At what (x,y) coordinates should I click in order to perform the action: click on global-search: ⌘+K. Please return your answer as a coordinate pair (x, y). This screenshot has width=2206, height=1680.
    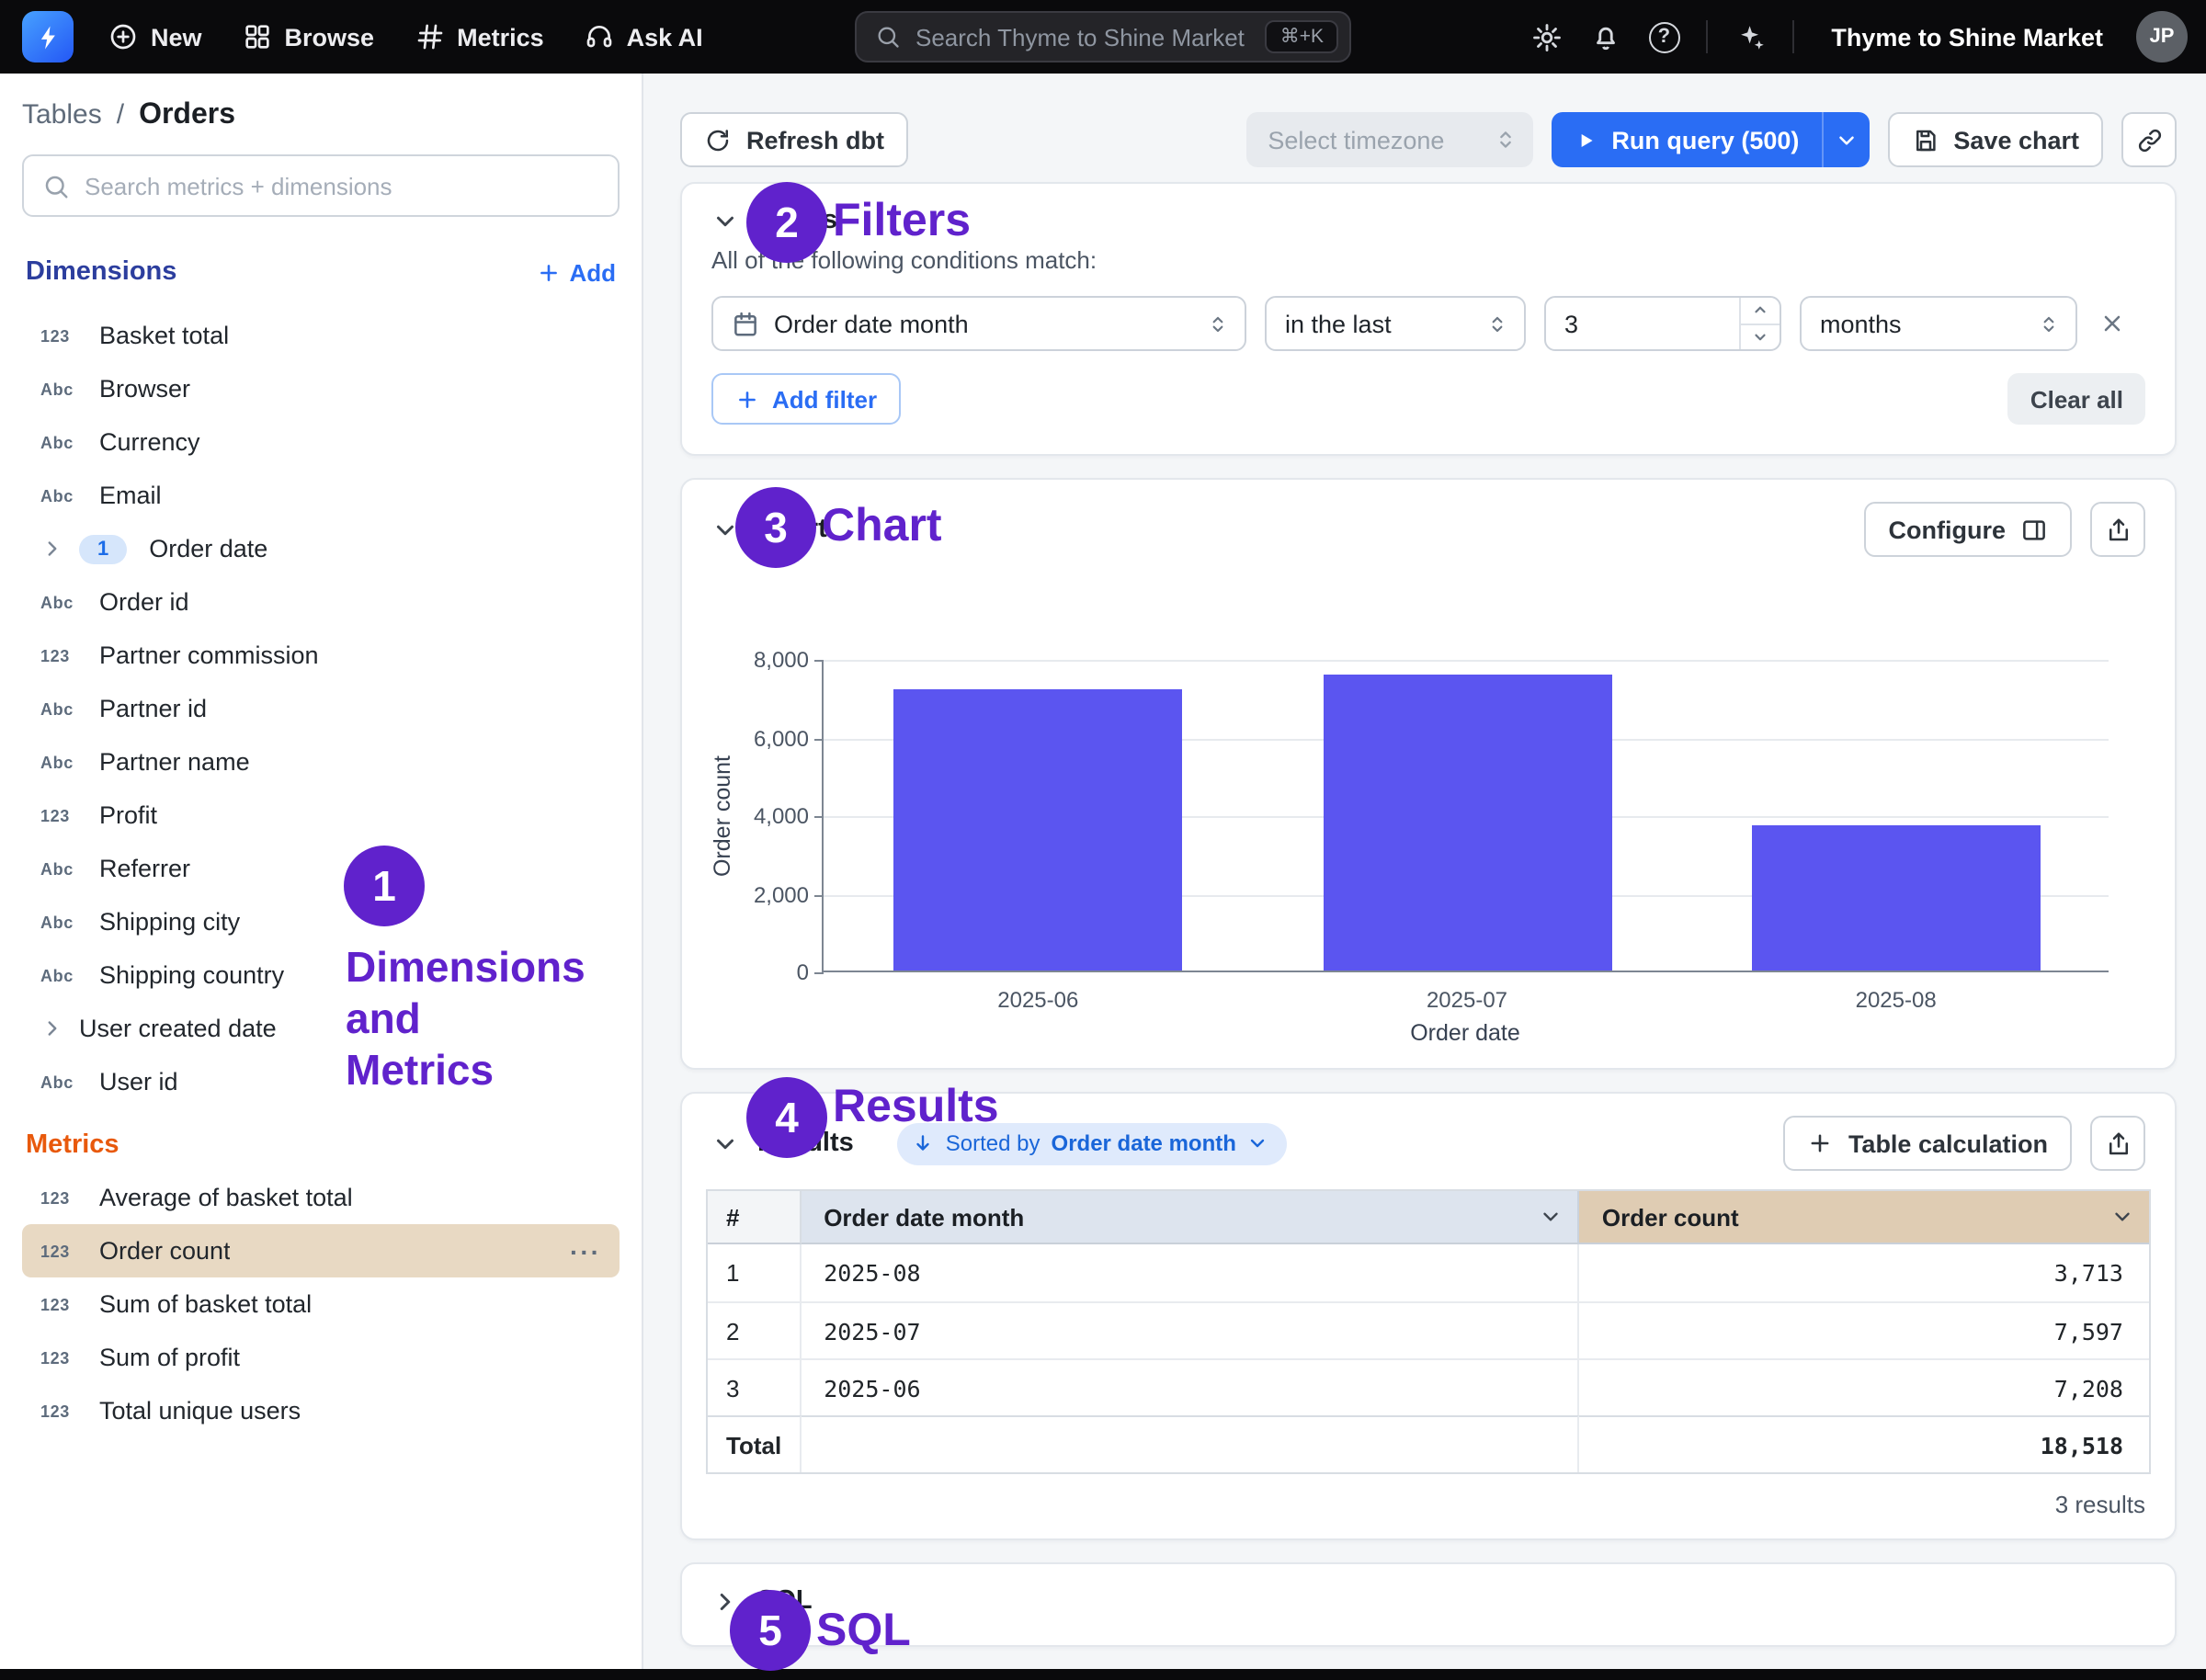
    Looking at the image, I should click on (1103, 36).